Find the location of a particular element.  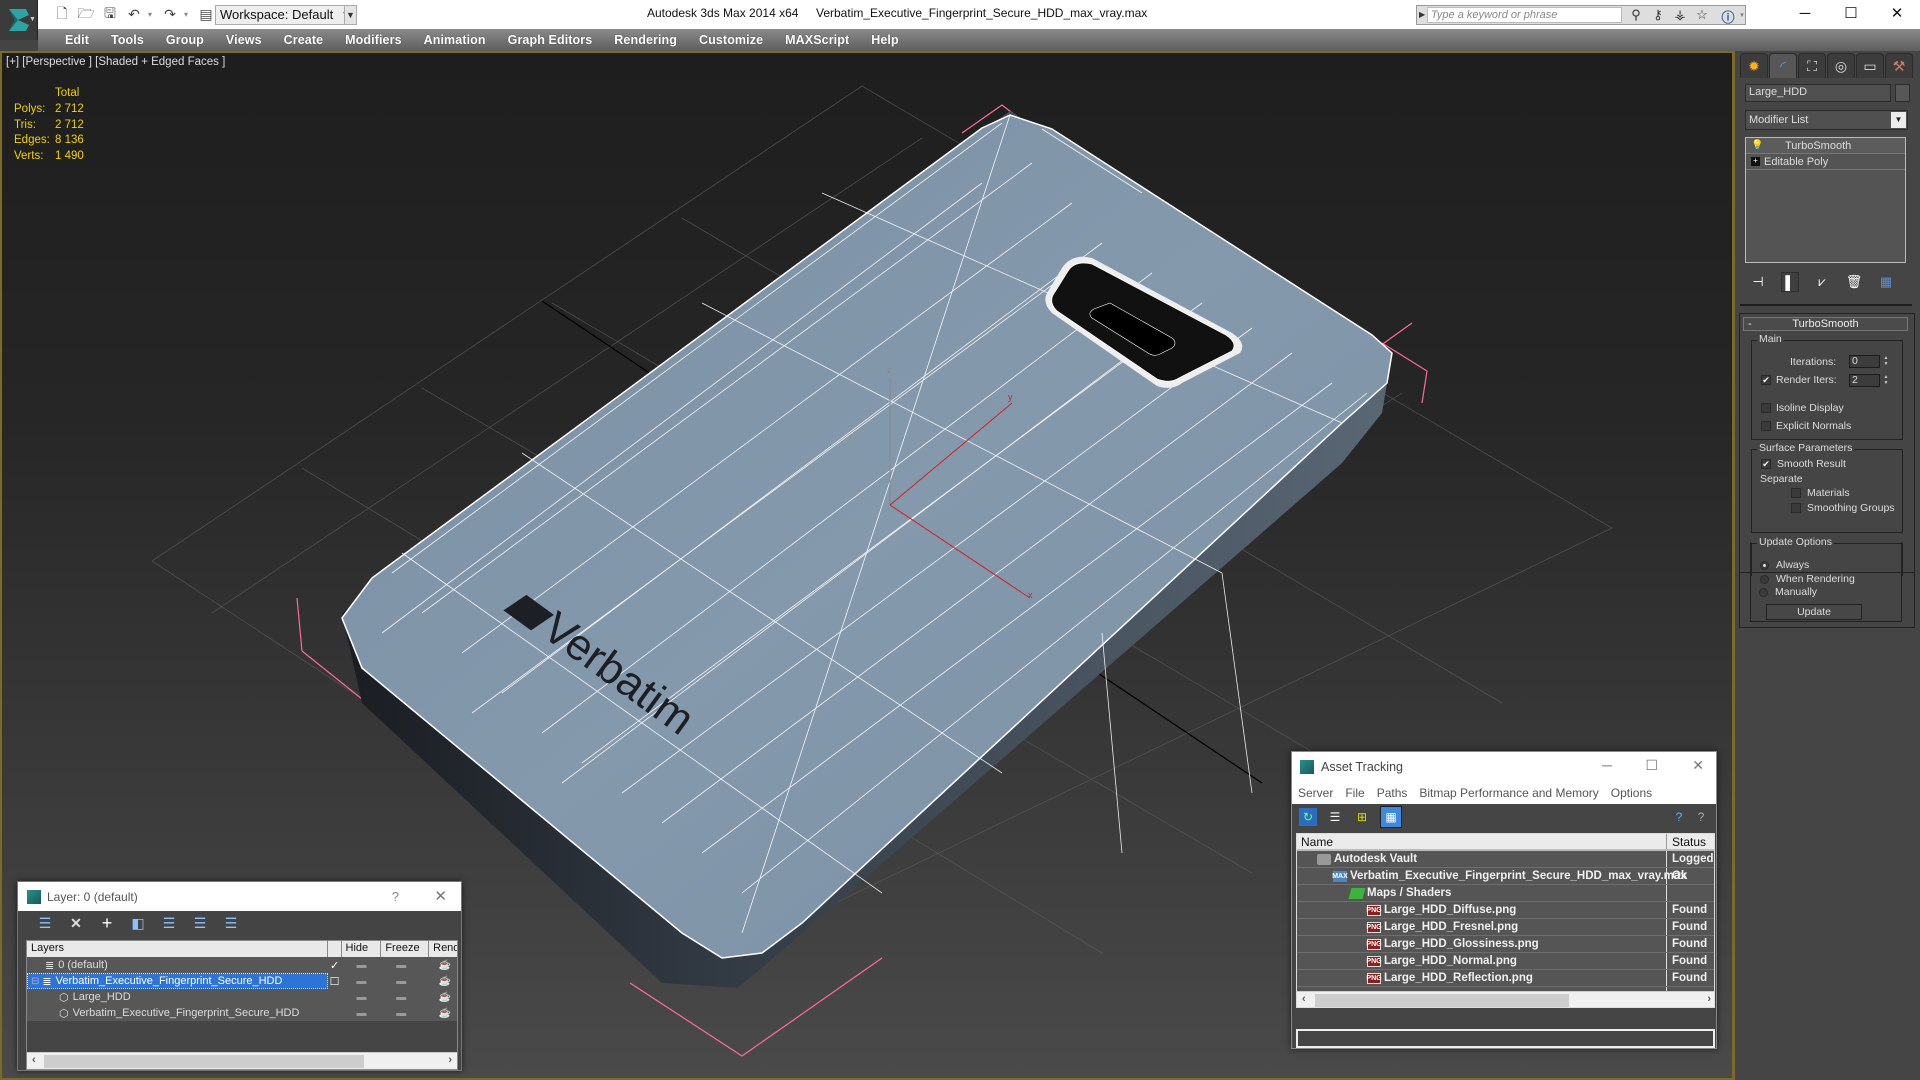

asset-row: PNG Large_HDD_Reflection.png Found is located at coordinates (1505, 978).